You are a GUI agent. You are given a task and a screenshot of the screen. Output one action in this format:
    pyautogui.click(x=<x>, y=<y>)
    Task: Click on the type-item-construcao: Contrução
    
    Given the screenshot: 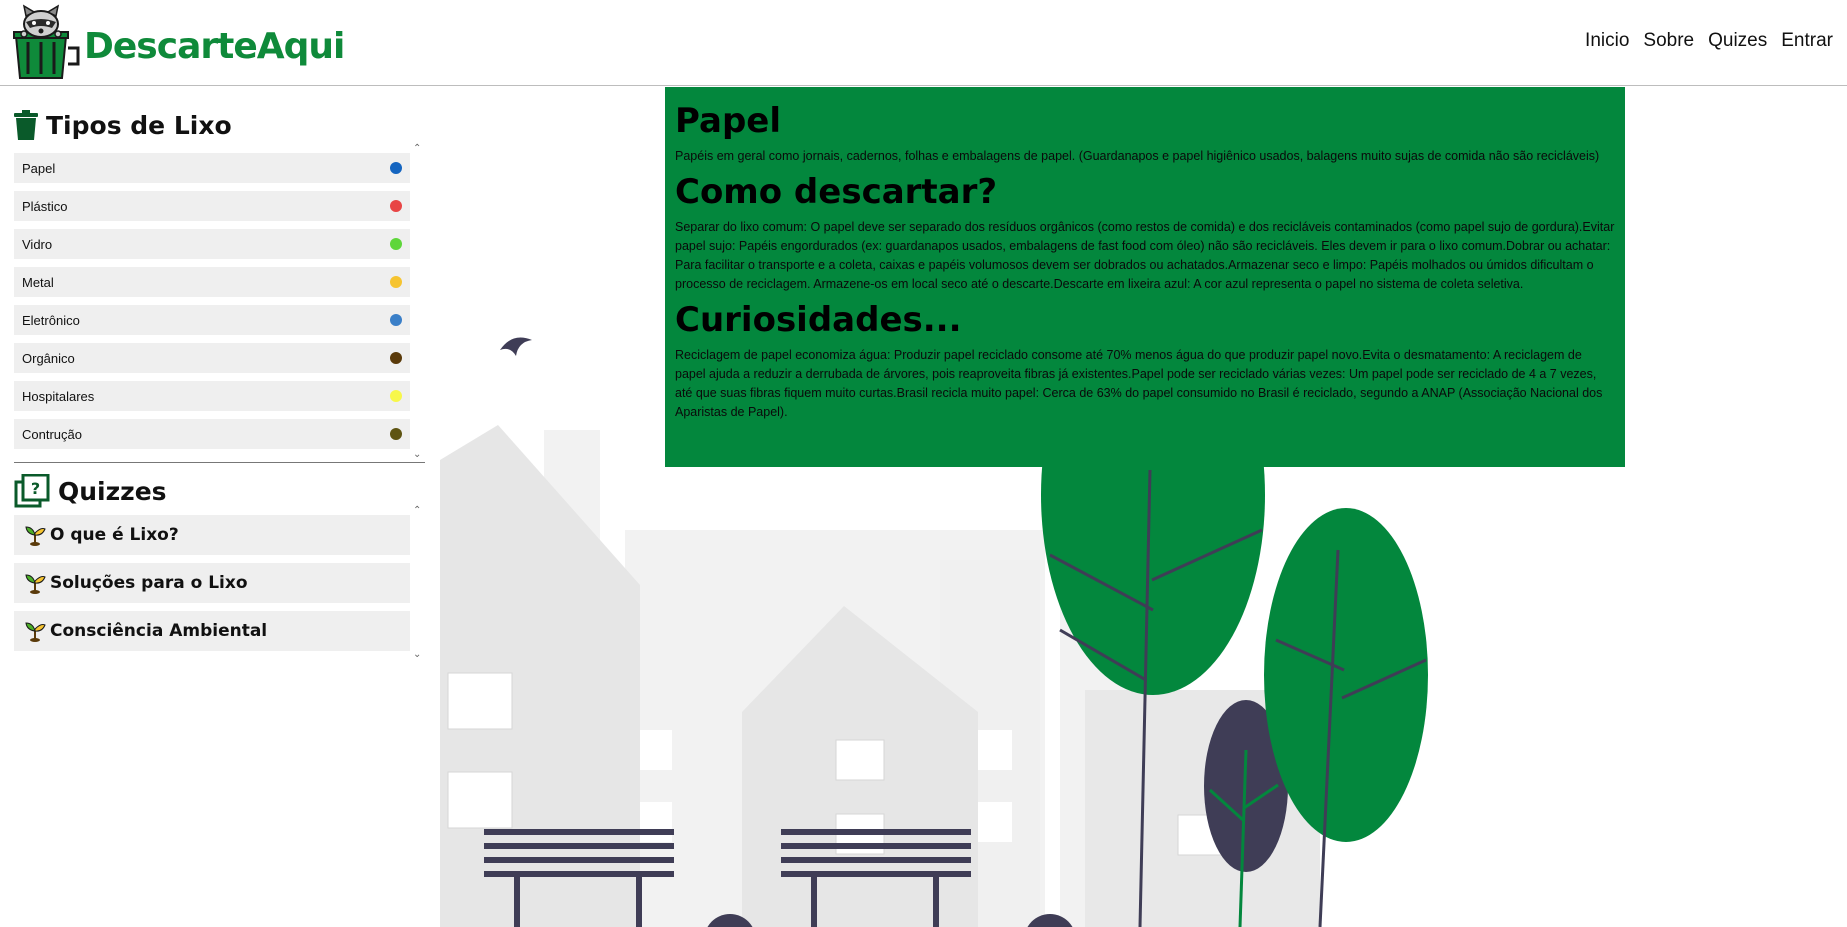 What is the action you would take?
    pyautogui.click(x=212, y=434)
    